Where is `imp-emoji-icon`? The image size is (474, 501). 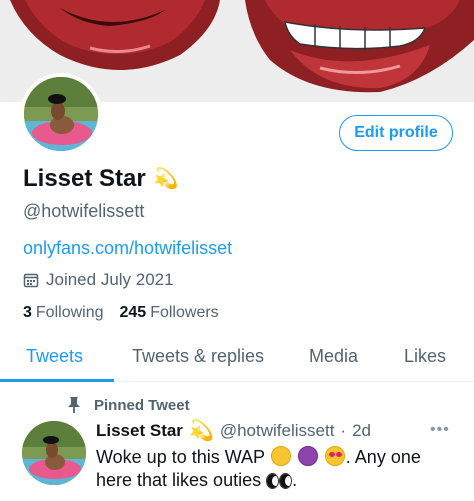 imp-emoji-icon is located at coordinates (307, 456).